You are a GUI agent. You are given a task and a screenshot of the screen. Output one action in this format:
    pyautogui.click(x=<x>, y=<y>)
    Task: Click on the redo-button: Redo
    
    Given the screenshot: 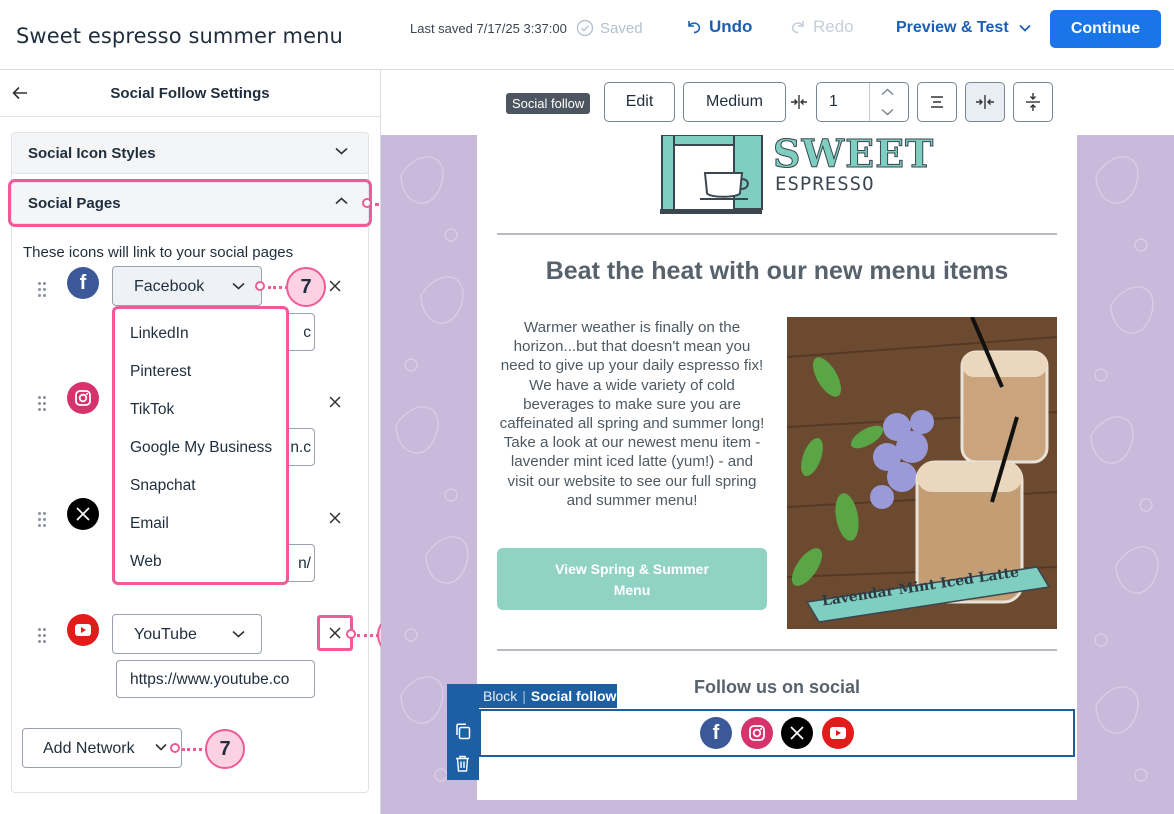 What is the action you would take?
    pyautogui.click(x=822, y=27)
    